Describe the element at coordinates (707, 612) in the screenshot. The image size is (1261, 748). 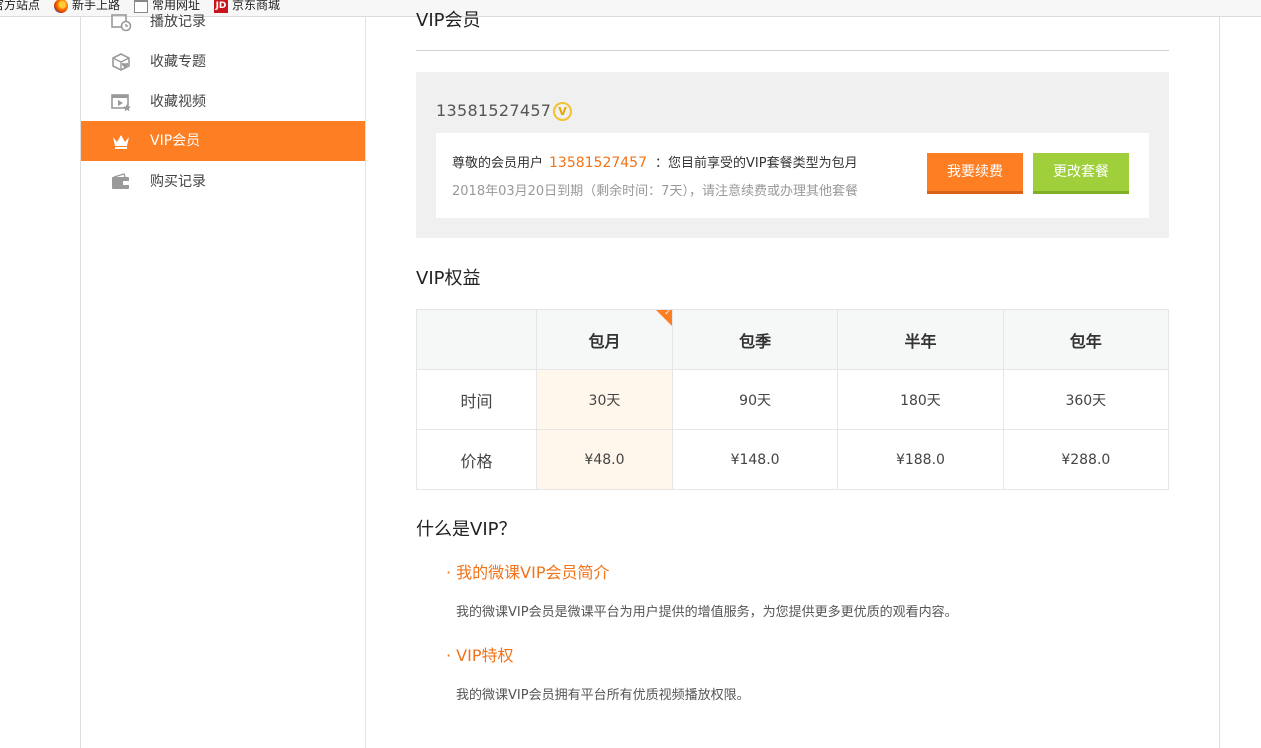
I see `faq-answer-intro: 我的微课VIP会员是微课平台为用户提供的增值服务，为您提供更多更优质的观看内容。` at that location.